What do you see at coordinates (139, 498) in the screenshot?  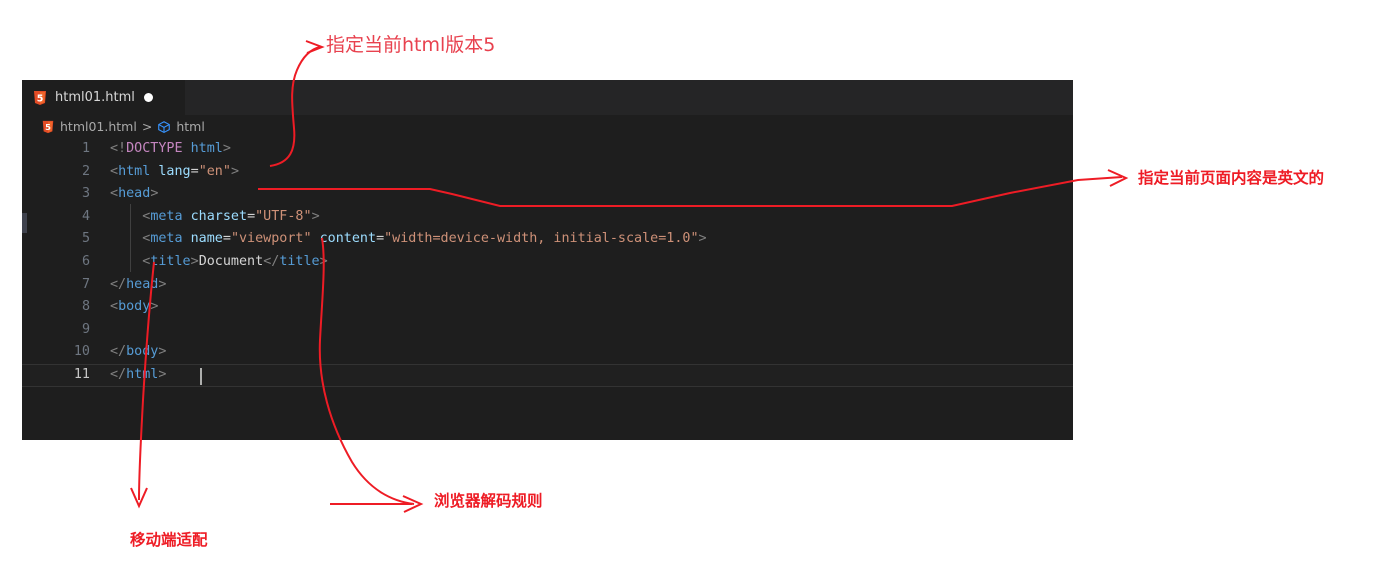 I see `annotation-arrow-viewport` at bounding box center [139, 498].